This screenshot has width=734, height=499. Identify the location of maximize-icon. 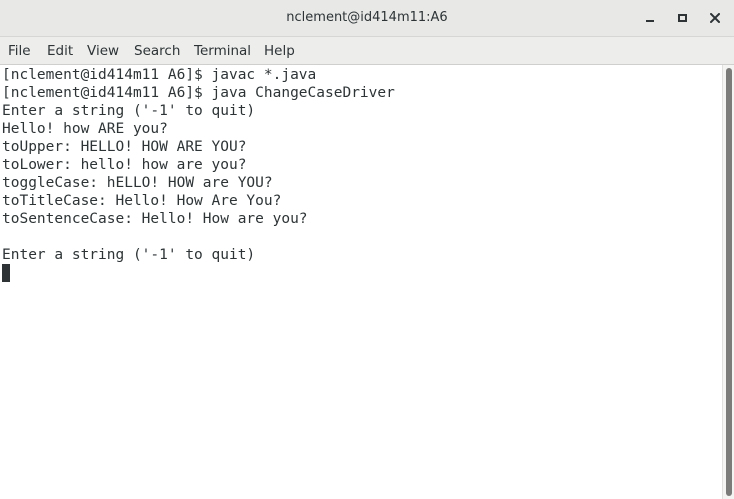
(682, 18).